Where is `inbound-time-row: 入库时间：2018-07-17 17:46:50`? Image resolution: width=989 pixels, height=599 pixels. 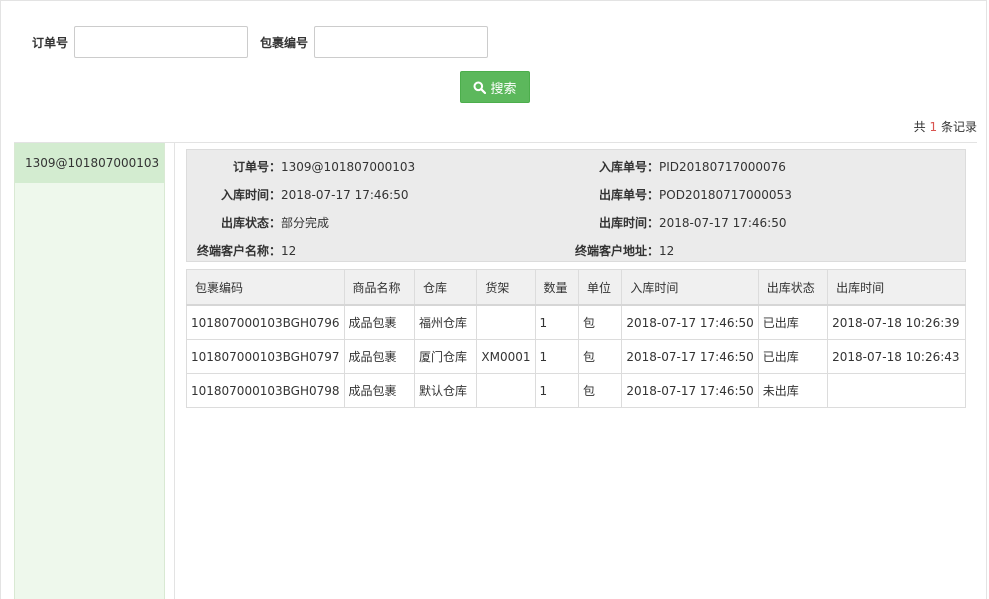
inbound-time-row: 入库时间：2018-07-17 17:46:50 is located at coordinates (314, 194).